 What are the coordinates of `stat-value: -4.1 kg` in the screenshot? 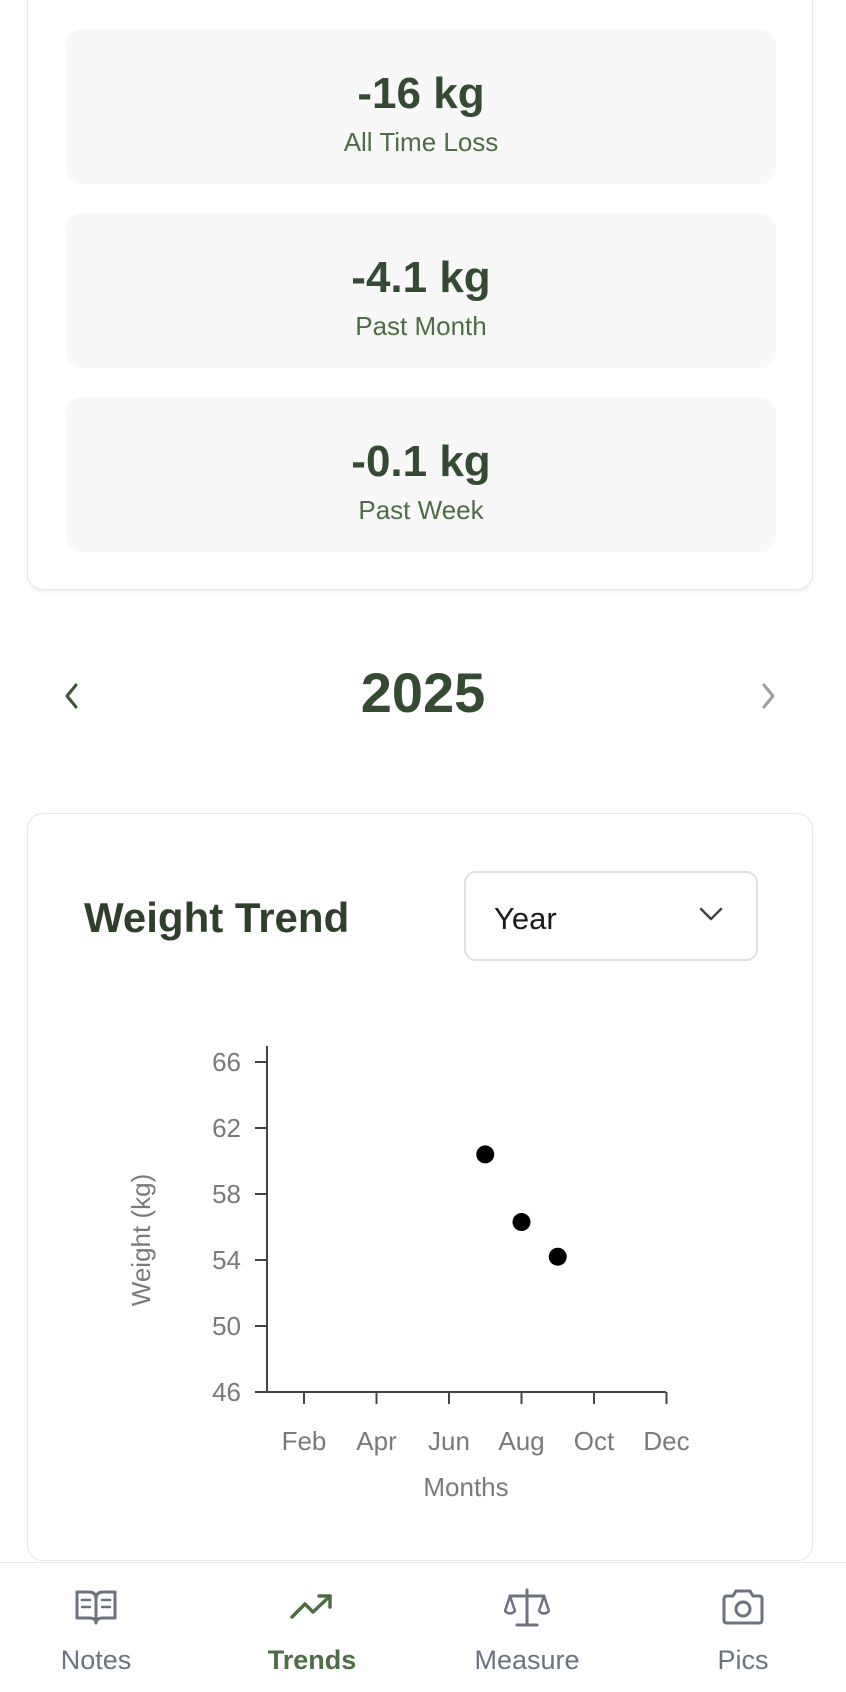 It's located at (421, 277).